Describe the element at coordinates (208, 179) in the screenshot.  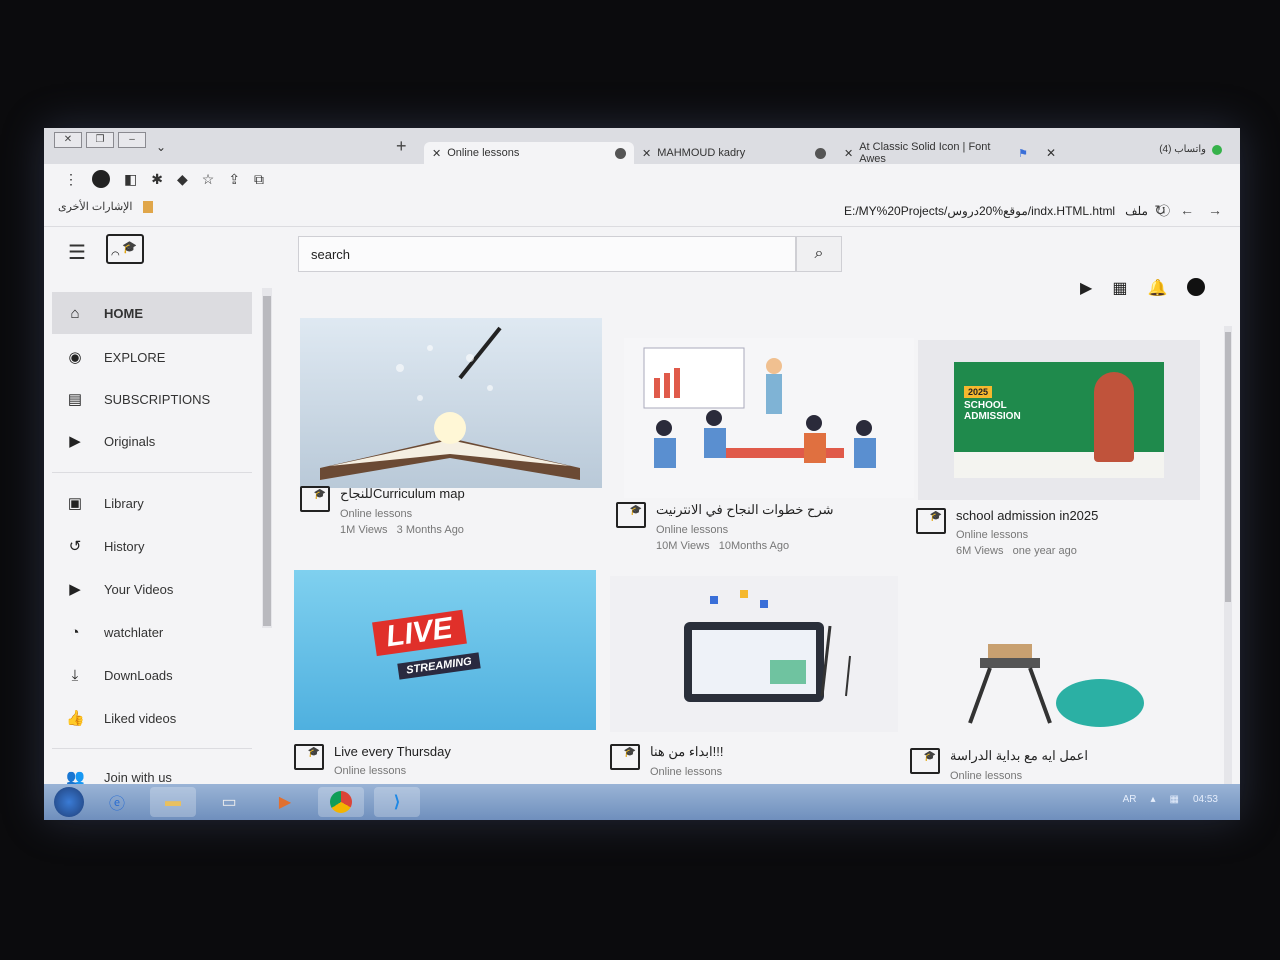
I see `bookmark-star-icon: ☆` at that location.